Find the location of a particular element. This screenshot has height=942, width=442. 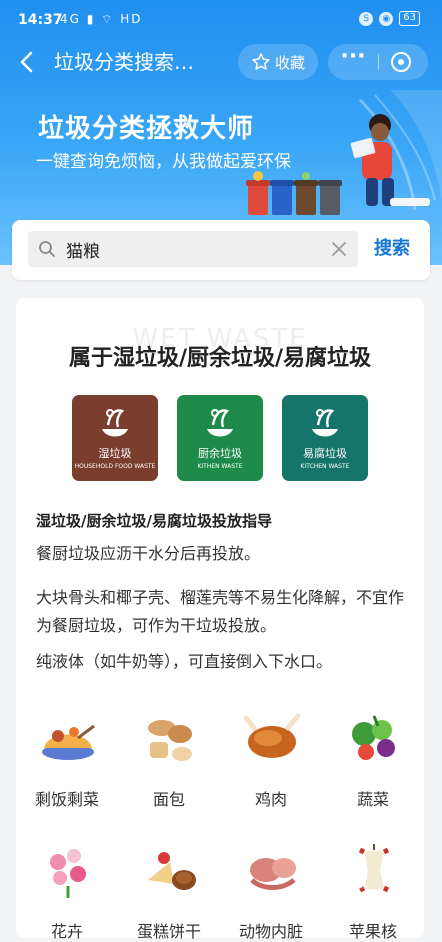

navigation-bar: 垃圾分类搜索… 收藏 ··· is located at coordinates (221, 62).